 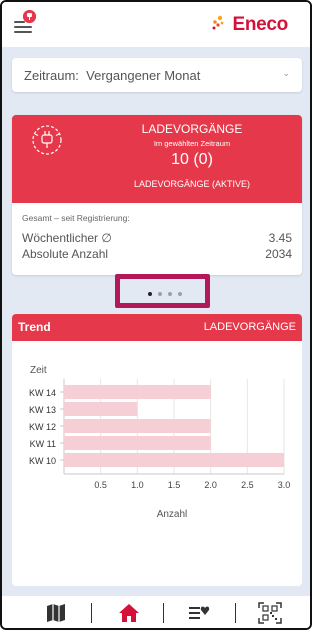 I want to click on category-label: KW 11, so click(x=43, y=444).